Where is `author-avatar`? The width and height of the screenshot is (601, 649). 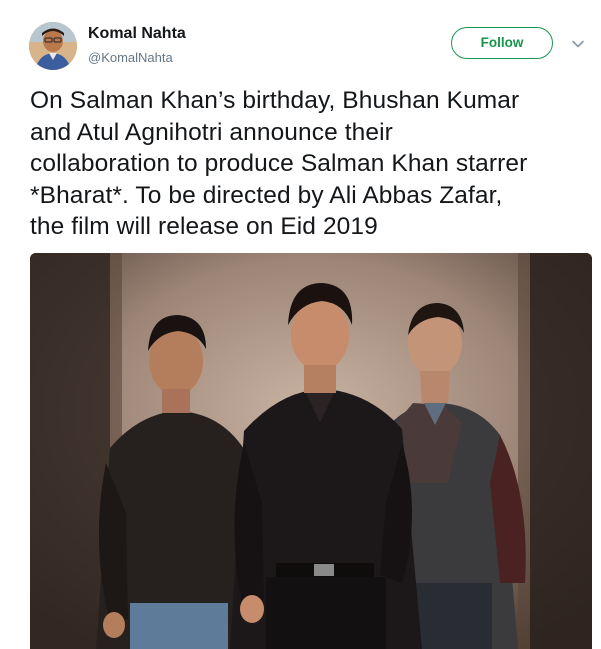
author-avatar is located at coordinates (53, 46).